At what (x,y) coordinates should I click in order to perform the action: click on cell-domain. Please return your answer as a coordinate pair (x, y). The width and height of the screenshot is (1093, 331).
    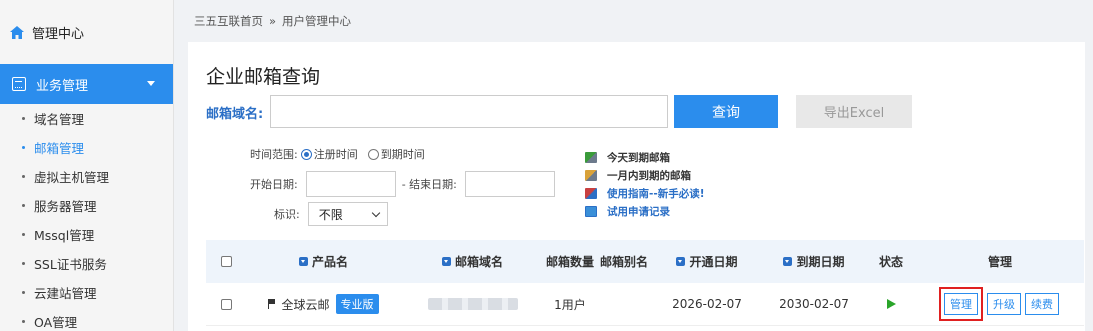
    Looking at the image, I should click on (472, 304).